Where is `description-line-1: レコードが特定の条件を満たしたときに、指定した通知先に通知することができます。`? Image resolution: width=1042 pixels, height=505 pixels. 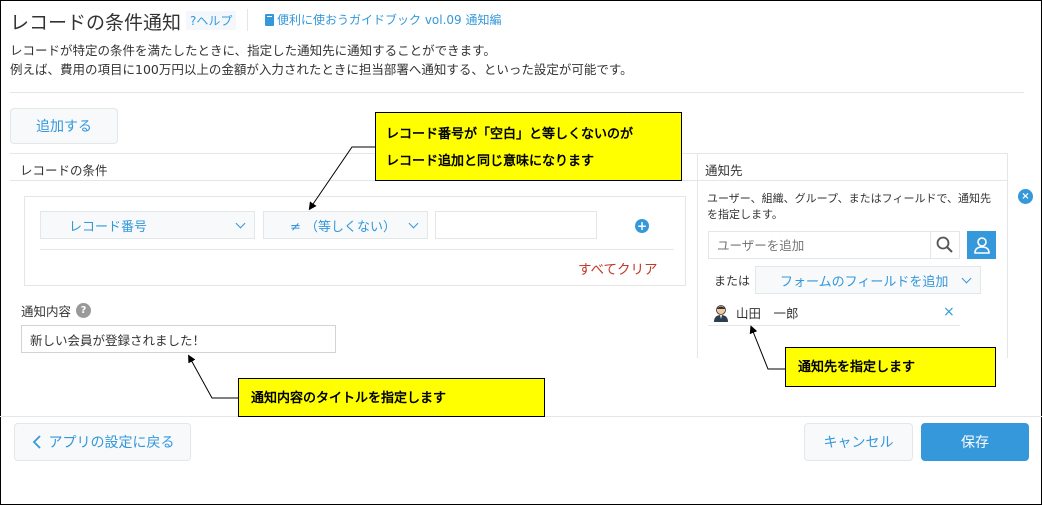 description-line-1: レコードが特定の条件を満たしたときに、指定した通知先に通知することができます。 is located at coordinates (253, 50).